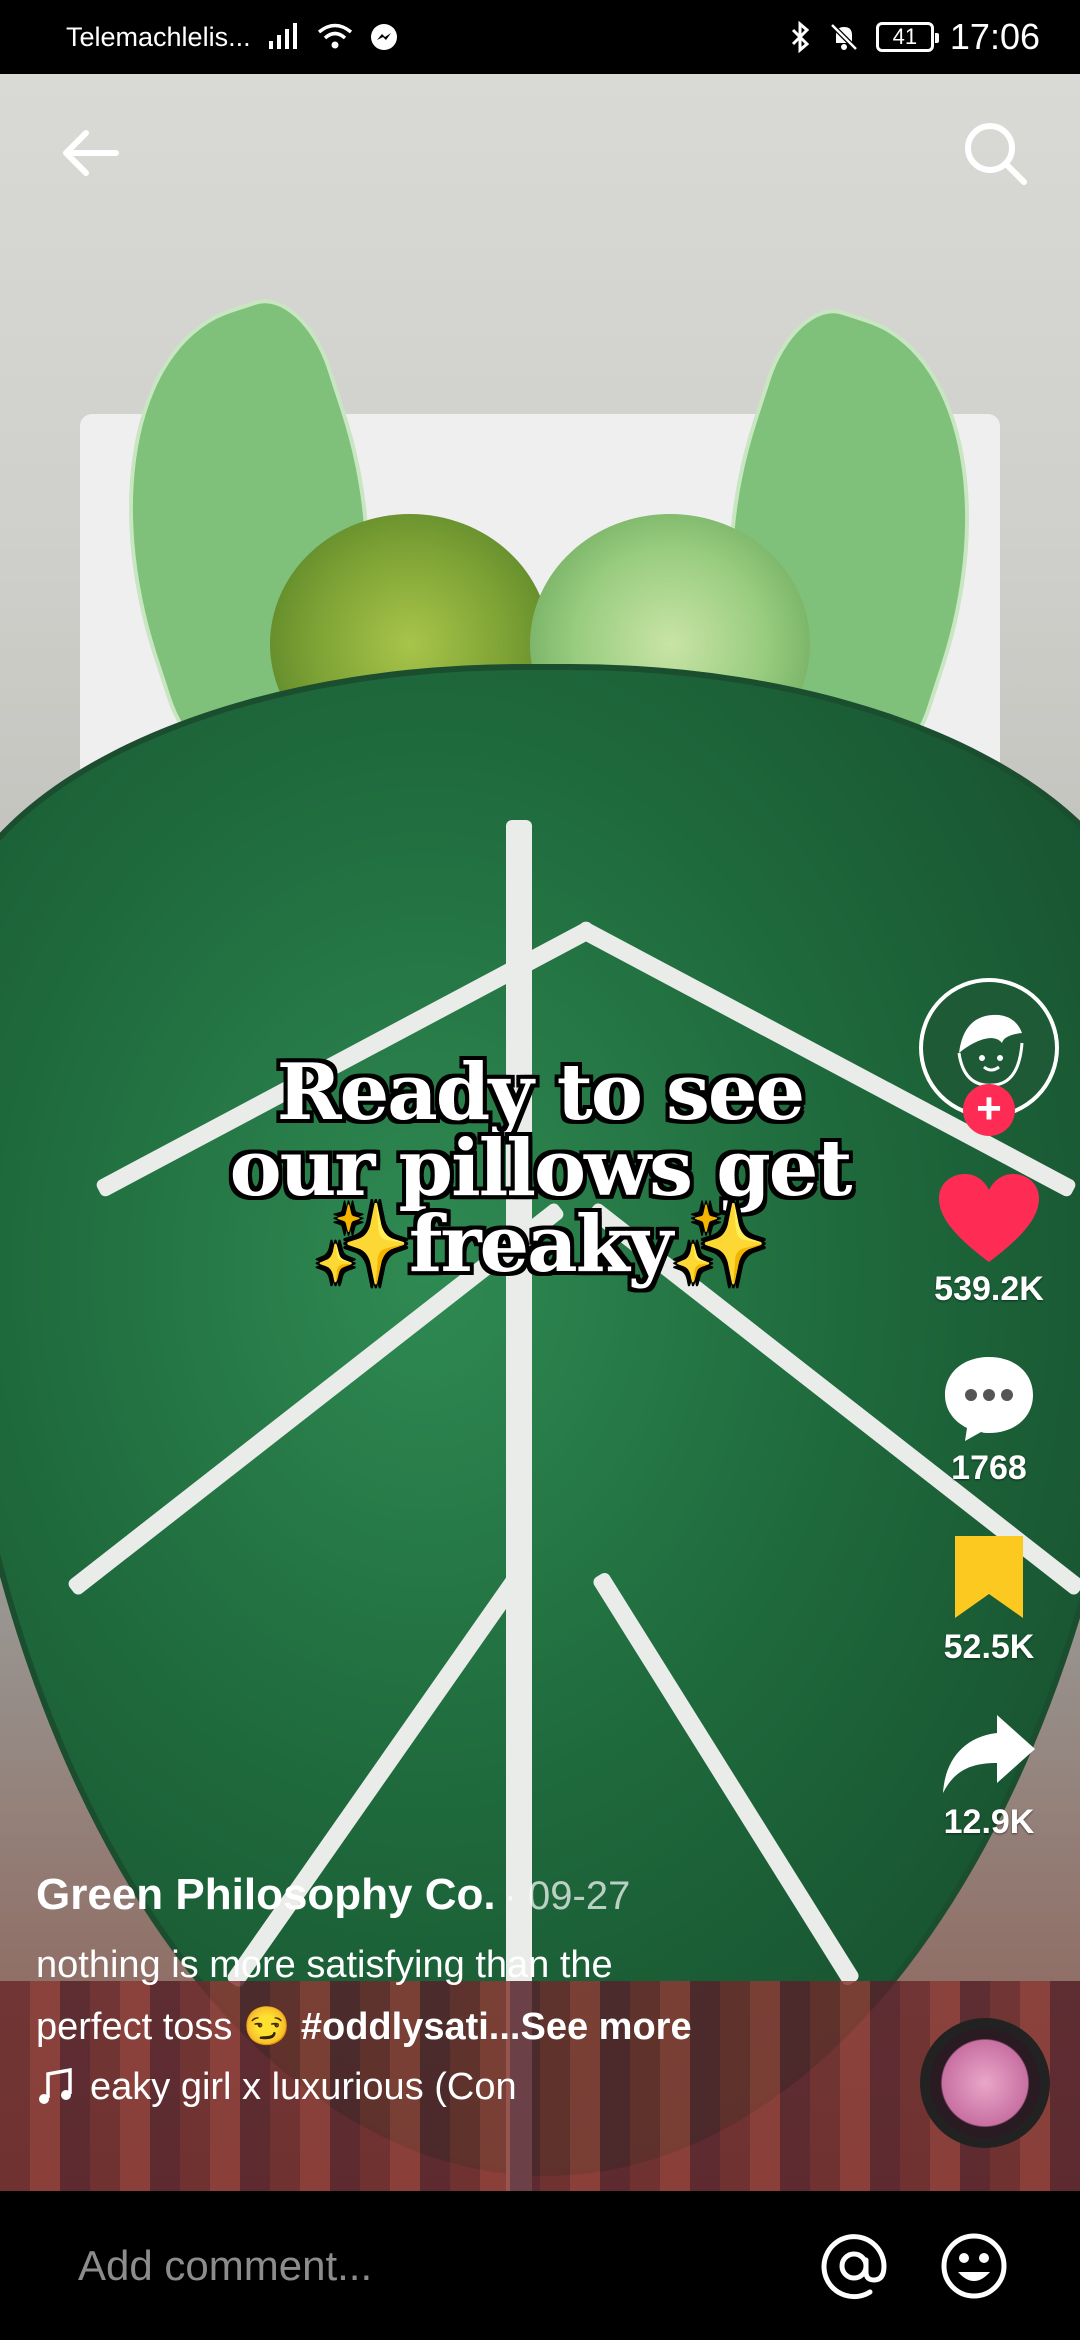 This screenshot has width=1080, height=2340. Describe the element at coordinates (567, 1896) in the screenshot. I see `post-date: · 09-27` at that location.